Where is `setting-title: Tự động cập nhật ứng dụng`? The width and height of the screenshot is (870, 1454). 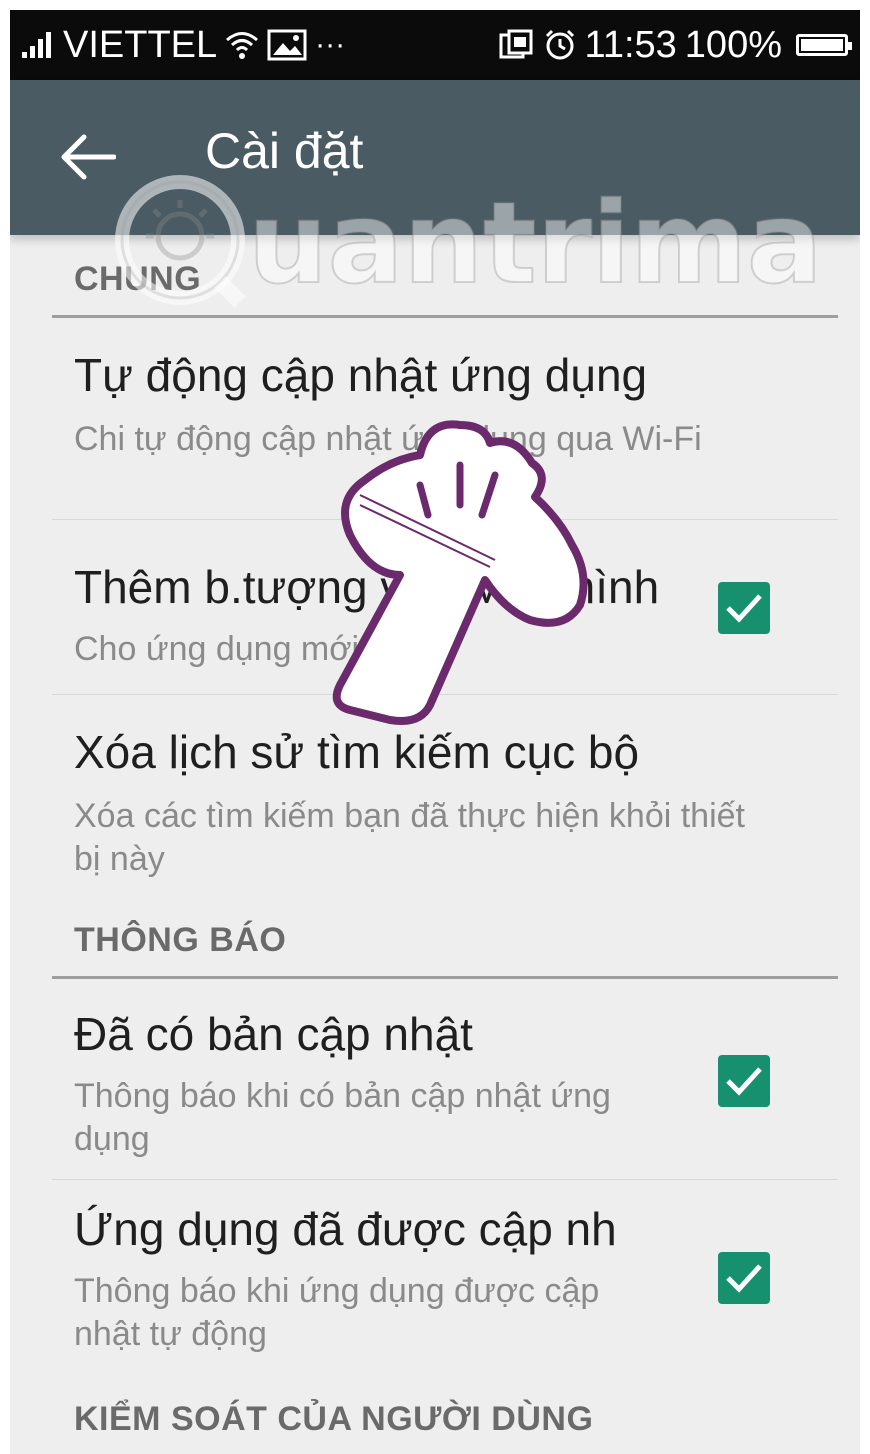
setting-title: Tự động cập nhật ứng dụng is located at coordinates (361, 375).